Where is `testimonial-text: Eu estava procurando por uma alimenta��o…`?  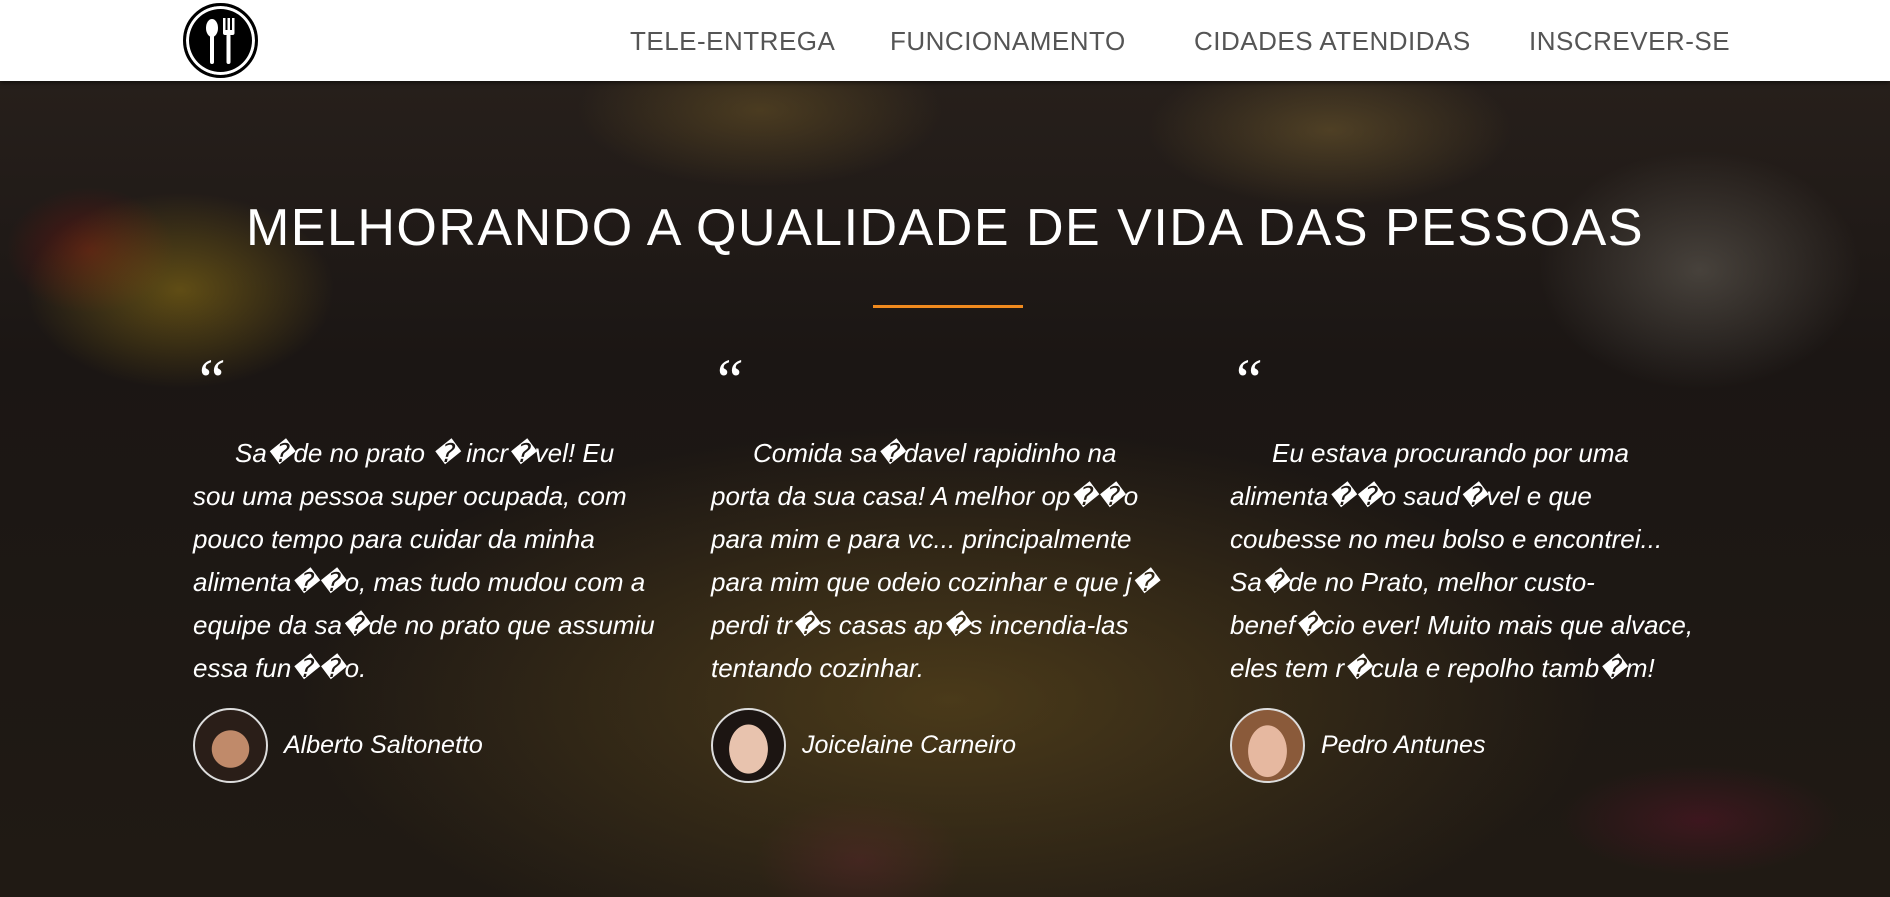 testimonial-text: Eu estava procurando por uma alimenta��o… is located at coordinates (1462, 560).